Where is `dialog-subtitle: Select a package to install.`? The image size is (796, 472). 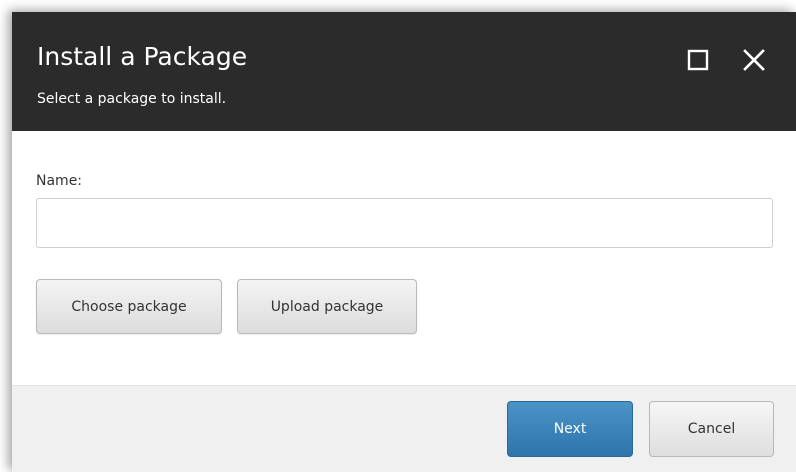
dialog-subtitle: Select a package to install. is located at coordinates (132, 99).